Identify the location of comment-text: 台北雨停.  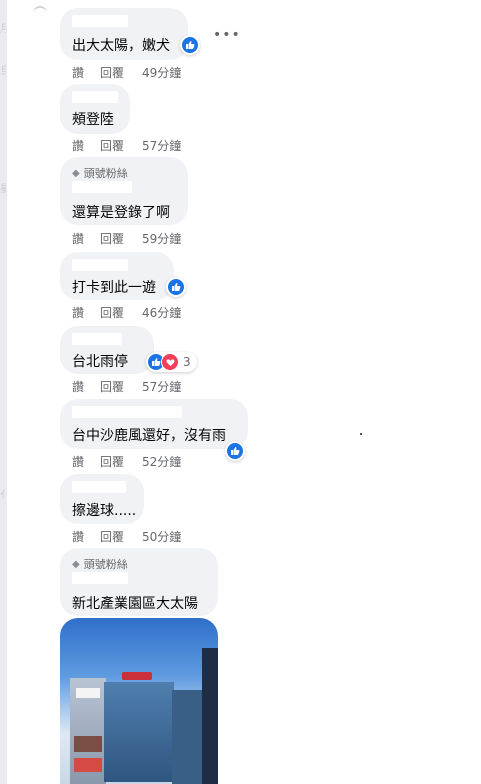
(100, 362).